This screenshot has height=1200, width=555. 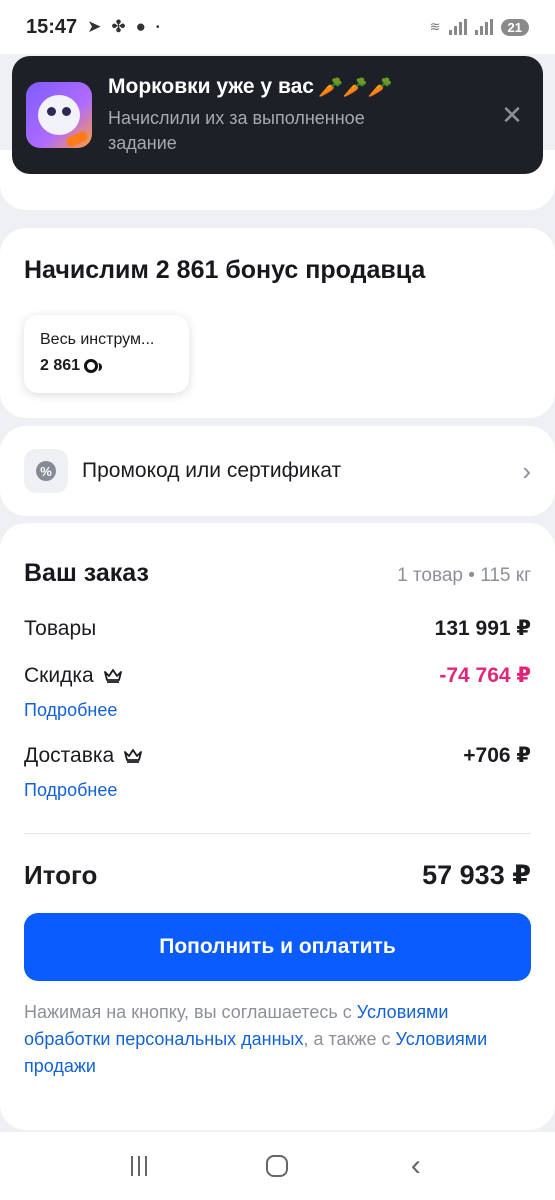 I want to click on promo-label: Промокод или сертификат, so click(x=212, y=470).